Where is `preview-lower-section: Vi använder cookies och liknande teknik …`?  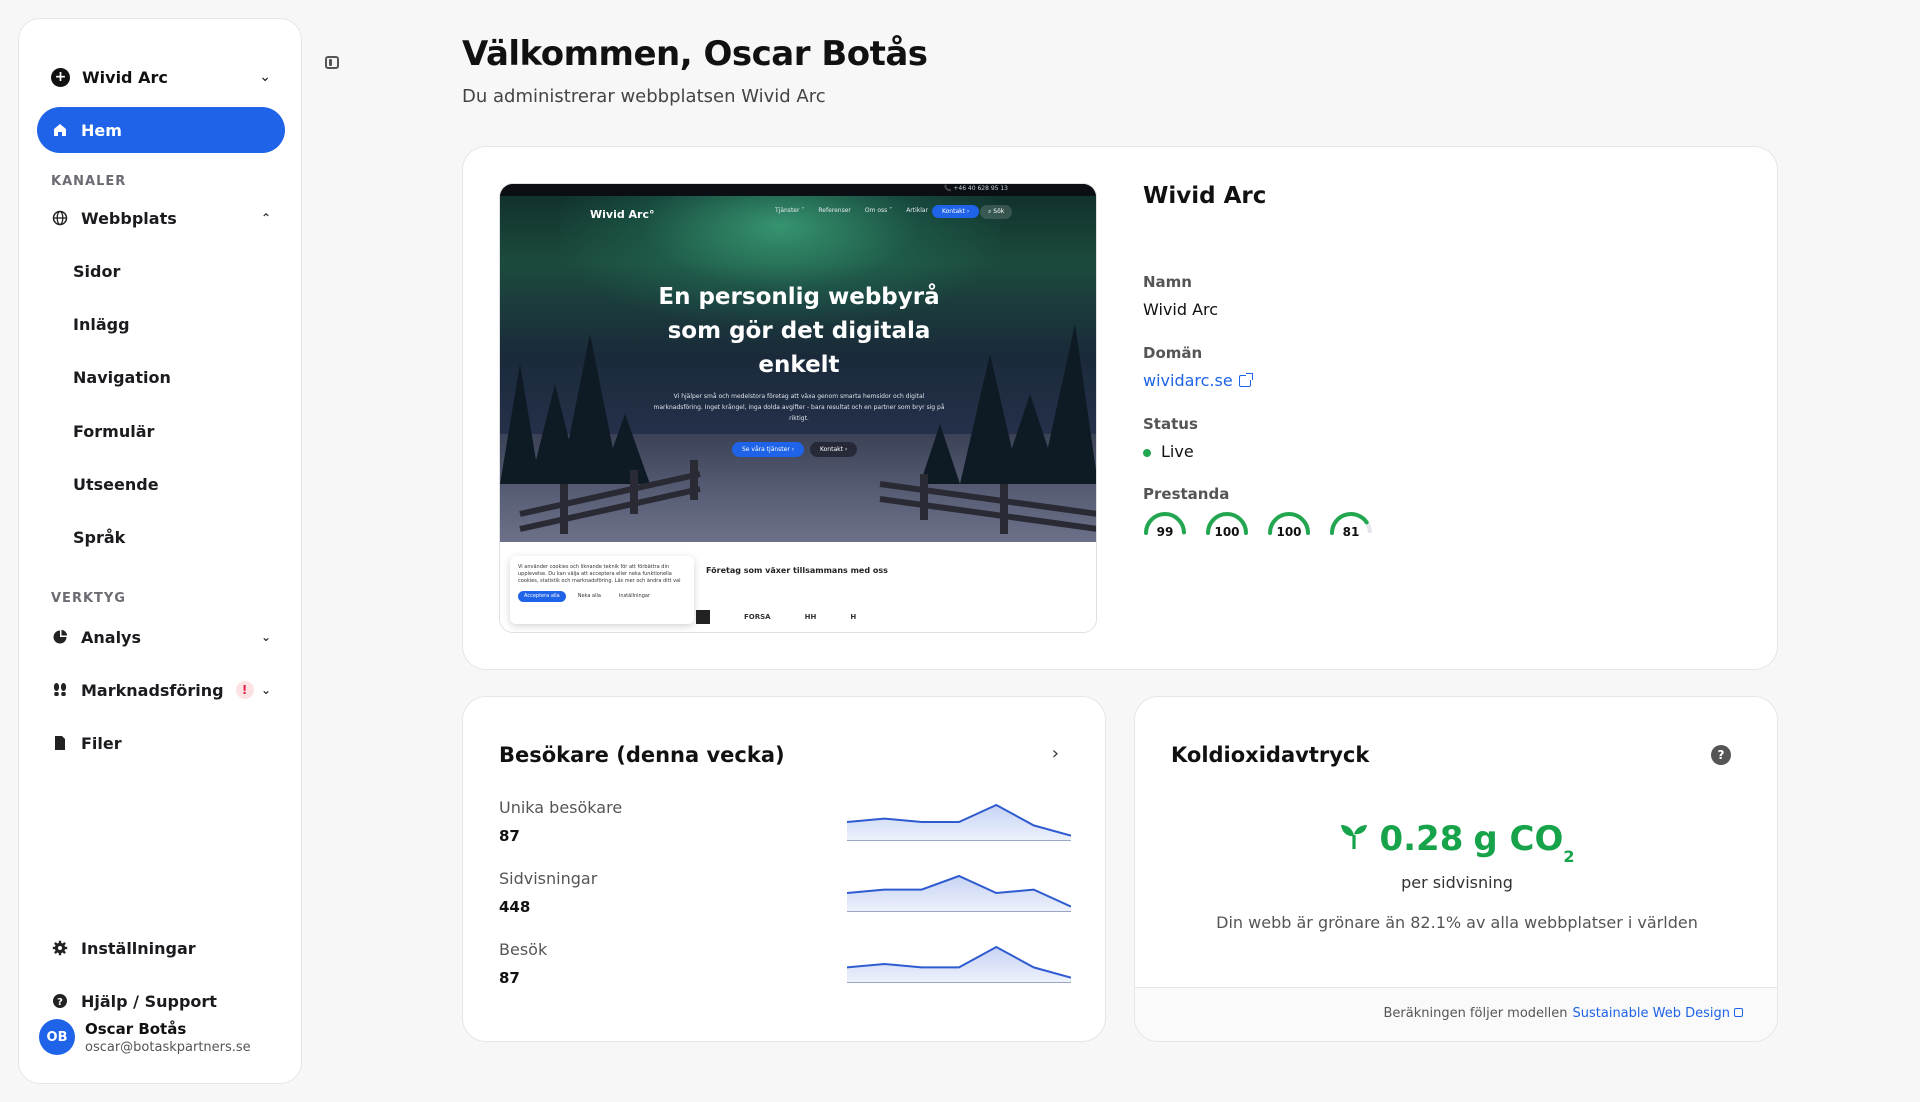
preview-lower-section: Vi använder cookies och liknande teknik … is located at coordinates (798, 587).